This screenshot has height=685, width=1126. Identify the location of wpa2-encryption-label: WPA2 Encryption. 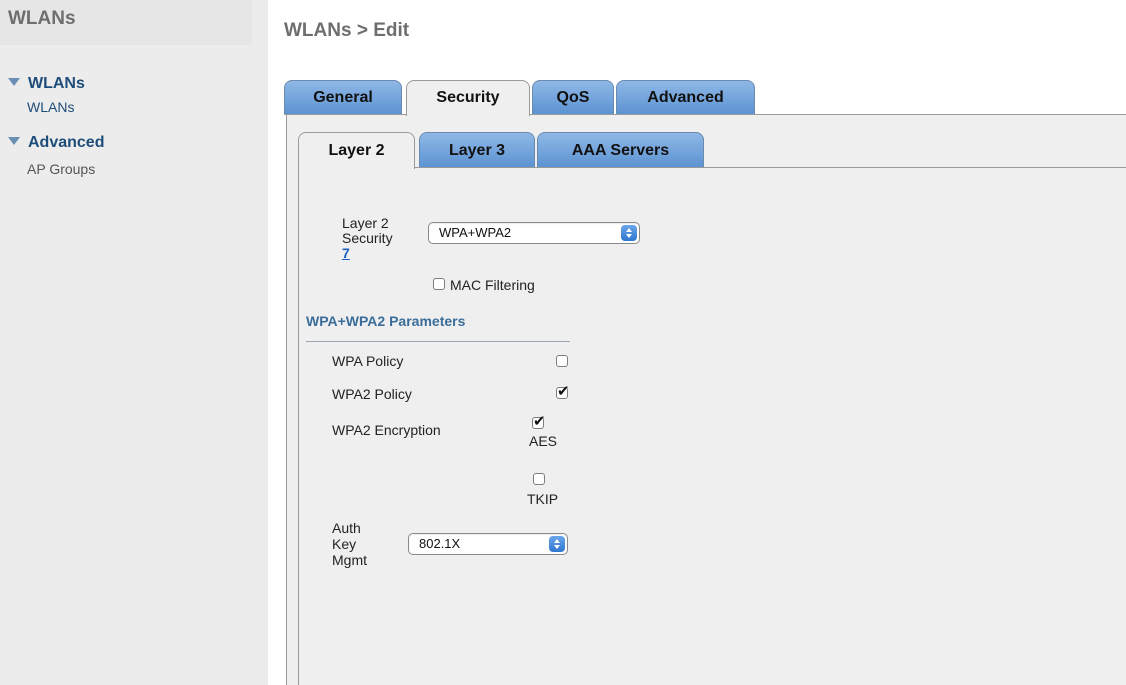
(386, 430).